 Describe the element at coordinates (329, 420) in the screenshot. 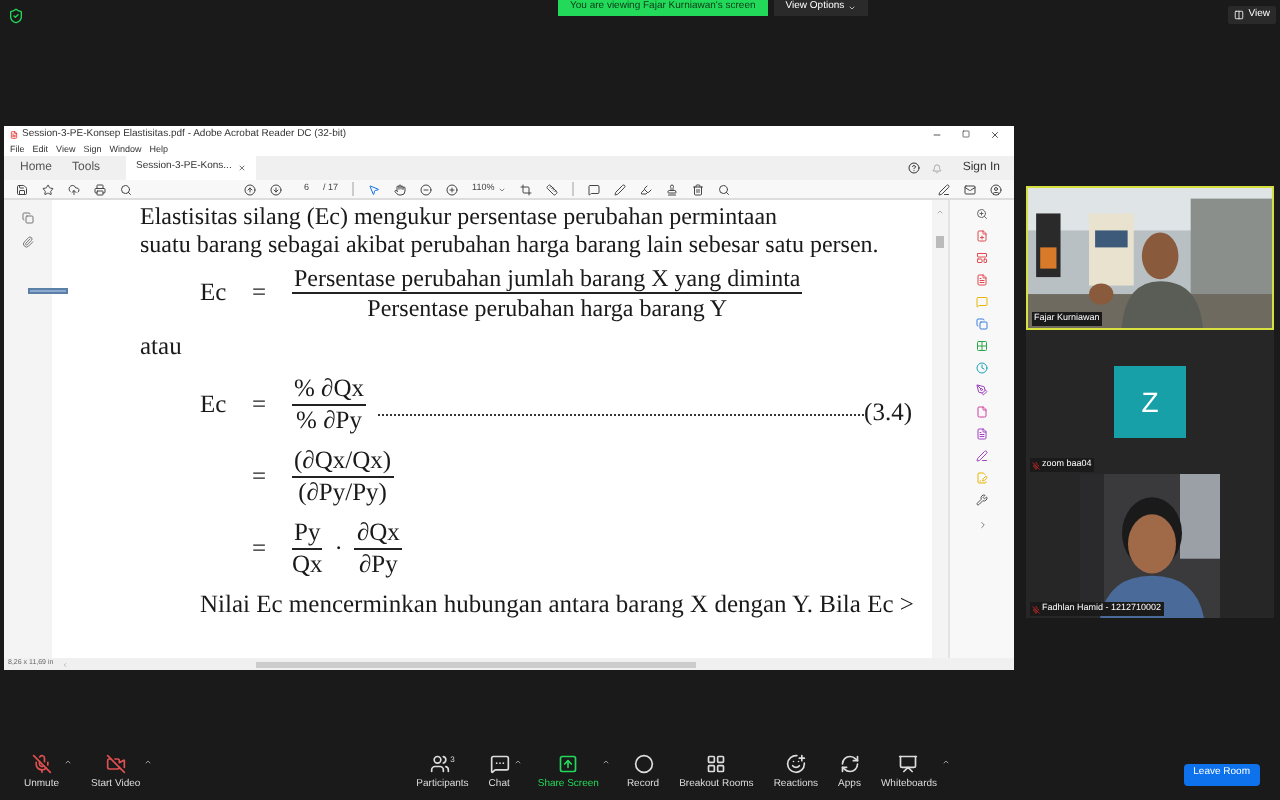

I see `fraction-denominator: % ∂Py` at that location.